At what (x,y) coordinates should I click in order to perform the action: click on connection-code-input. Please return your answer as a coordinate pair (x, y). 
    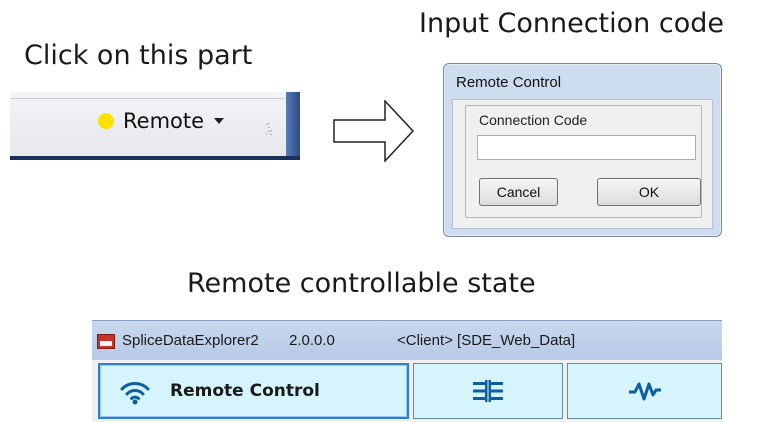
    Looking at the image, I should click on (586, 147).